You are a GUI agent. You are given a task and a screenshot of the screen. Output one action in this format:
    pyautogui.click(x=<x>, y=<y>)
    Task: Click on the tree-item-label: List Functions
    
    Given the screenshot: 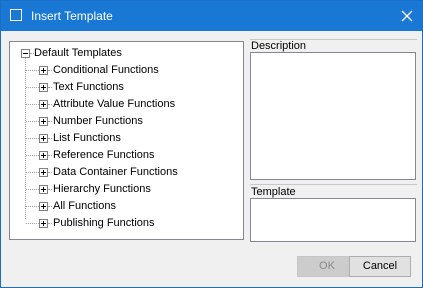 What is the action you would take?
    pyautogui.click(x=87, y=138)
    